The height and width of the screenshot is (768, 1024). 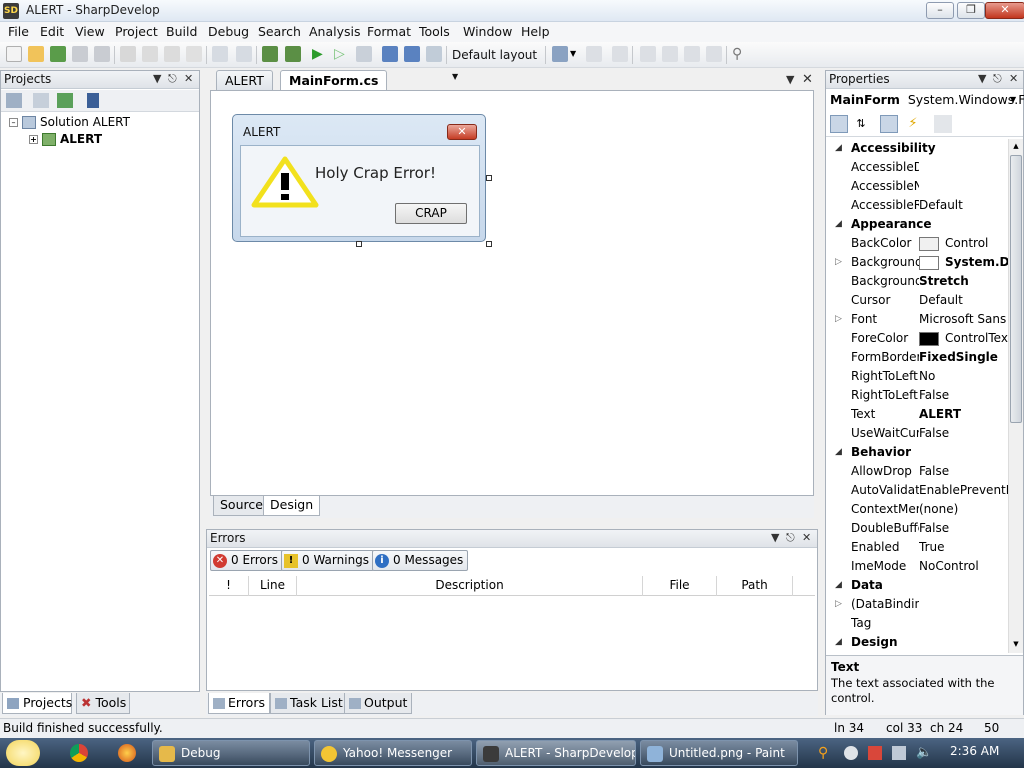 I want to click on property-row: AccessibleD, so click(x=917, y=167).